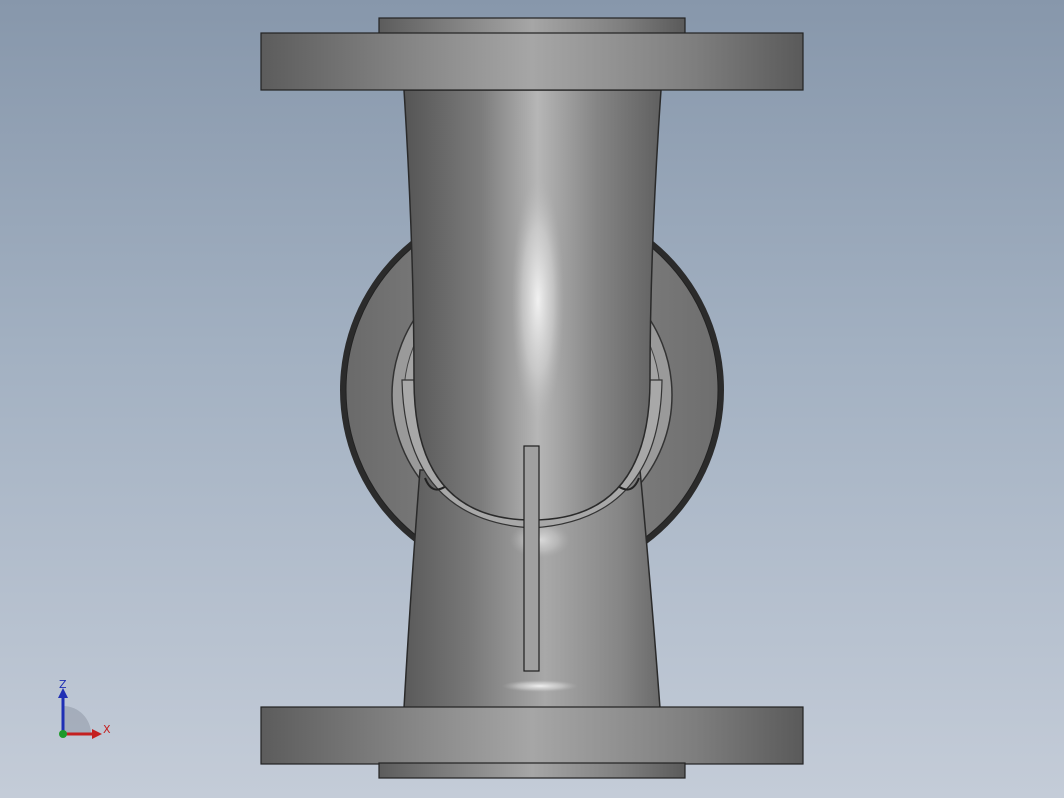  What do you see at coordinates (540, 686) in the screenshot?
I see `lower-body-highlight` at bounding box center [540, 686].